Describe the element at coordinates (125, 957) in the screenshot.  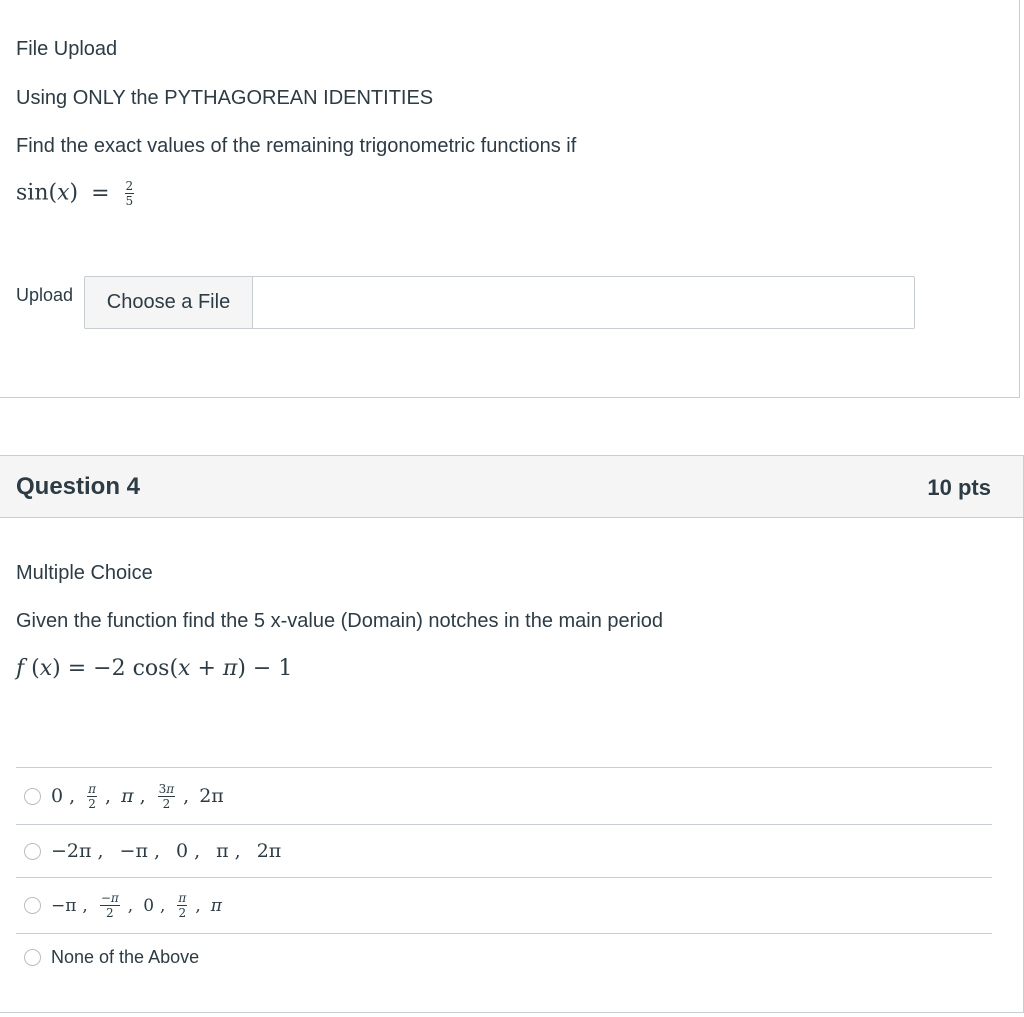
I see `answer-text: None of the Above` at that location.